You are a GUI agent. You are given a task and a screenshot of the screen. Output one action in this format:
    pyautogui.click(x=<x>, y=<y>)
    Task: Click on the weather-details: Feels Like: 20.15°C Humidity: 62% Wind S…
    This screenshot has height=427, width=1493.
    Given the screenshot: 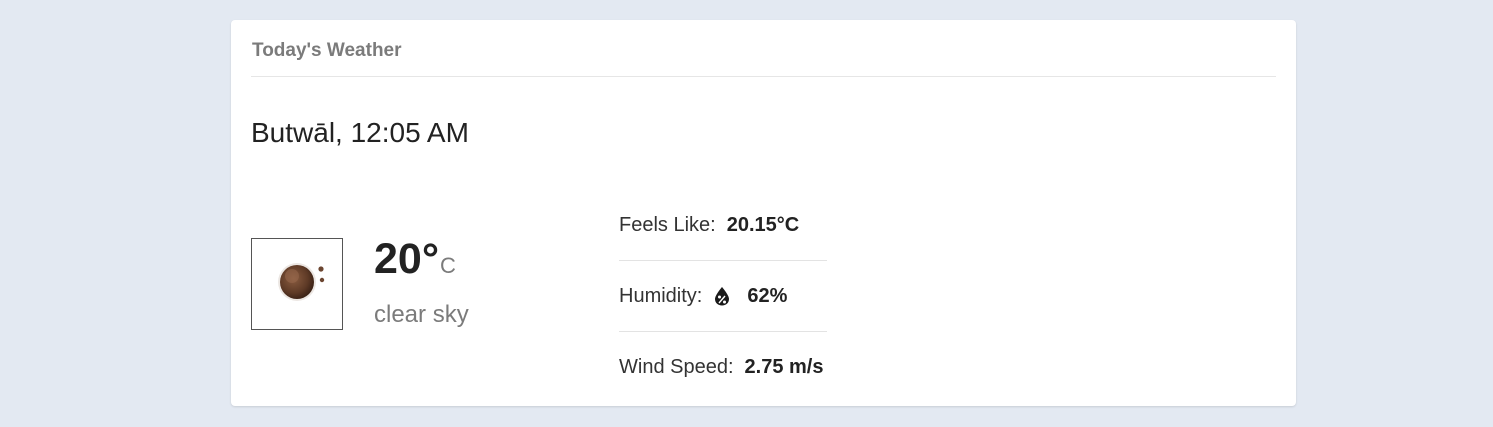 What is the action you would take?
    pyautogui.click(x=723, y=296)
    